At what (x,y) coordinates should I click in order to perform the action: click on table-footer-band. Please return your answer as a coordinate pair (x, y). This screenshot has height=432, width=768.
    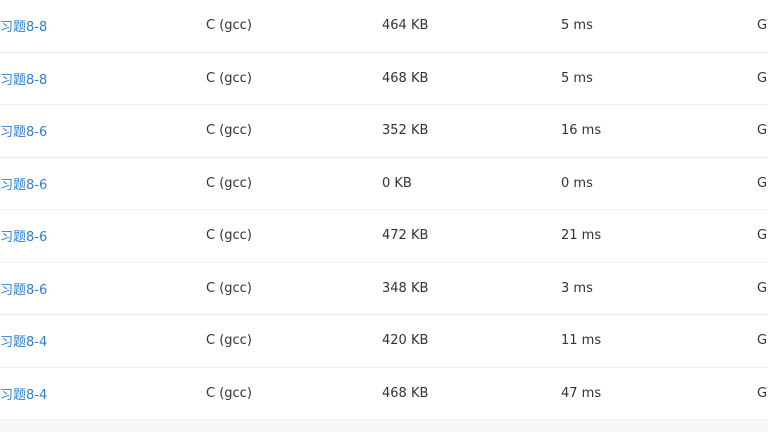
    Looking at the image, I should click on (384, 426).